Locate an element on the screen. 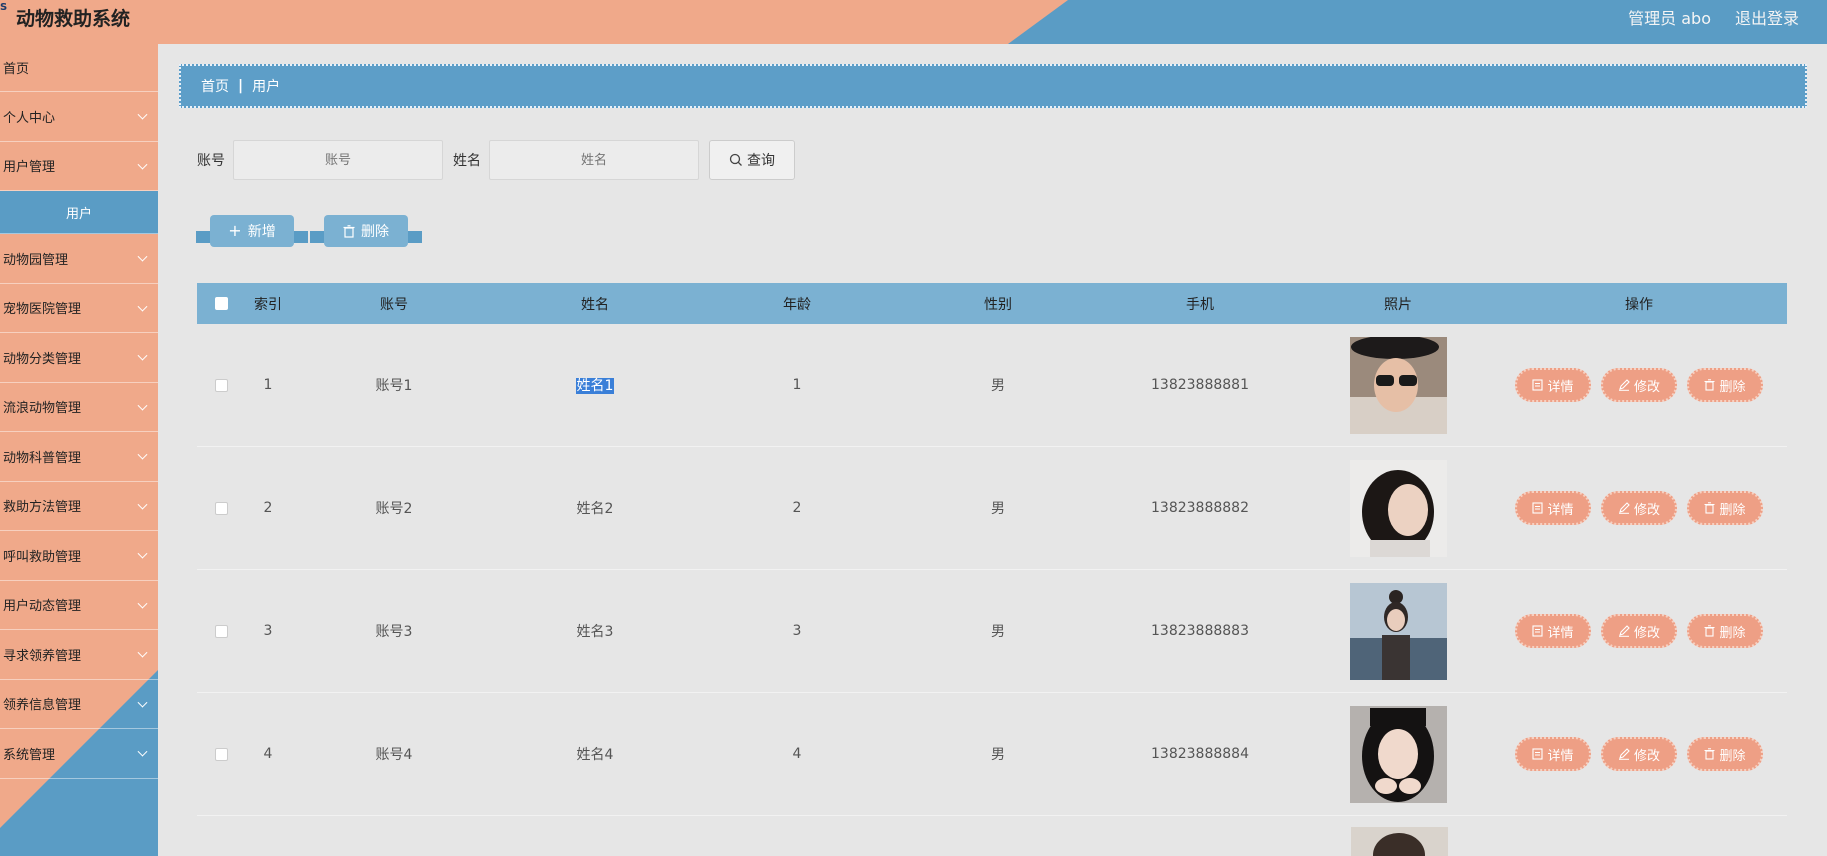 This screenshot has height=856, width=1827. sidebar-item-label: 系统管理 is located at coordinates (29, 755).